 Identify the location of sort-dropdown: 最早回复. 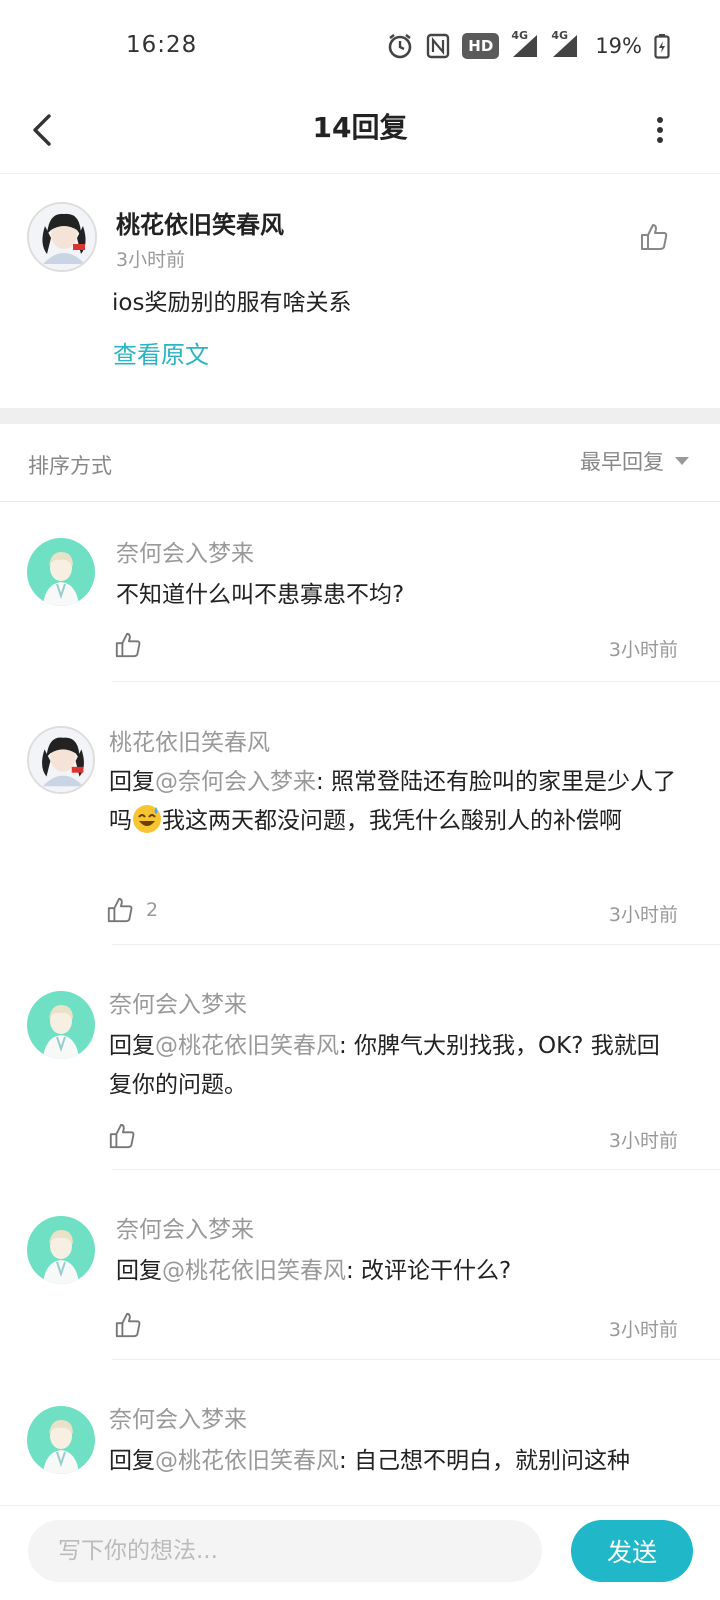
(635, 461).